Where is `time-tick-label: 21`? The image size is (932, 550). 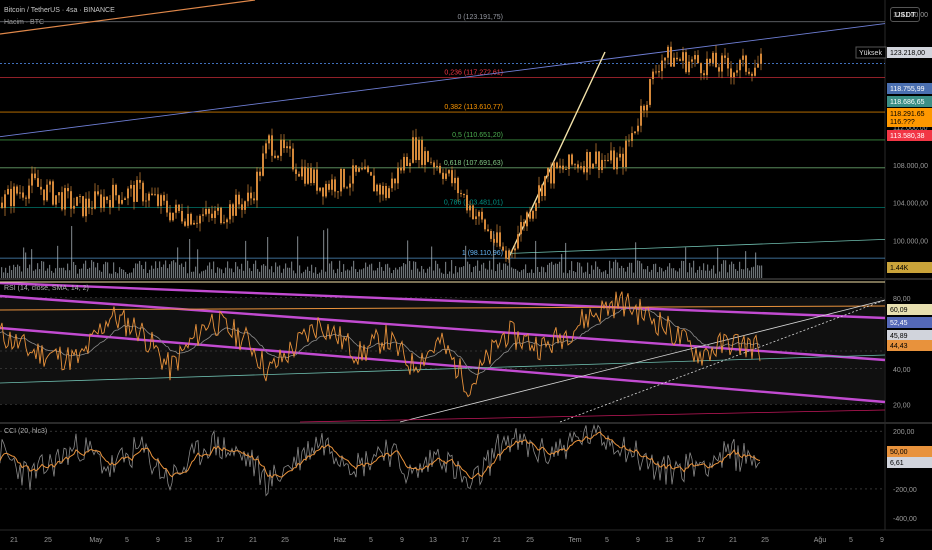 time-tick-label: 21 is located at coordinates (497, 540).